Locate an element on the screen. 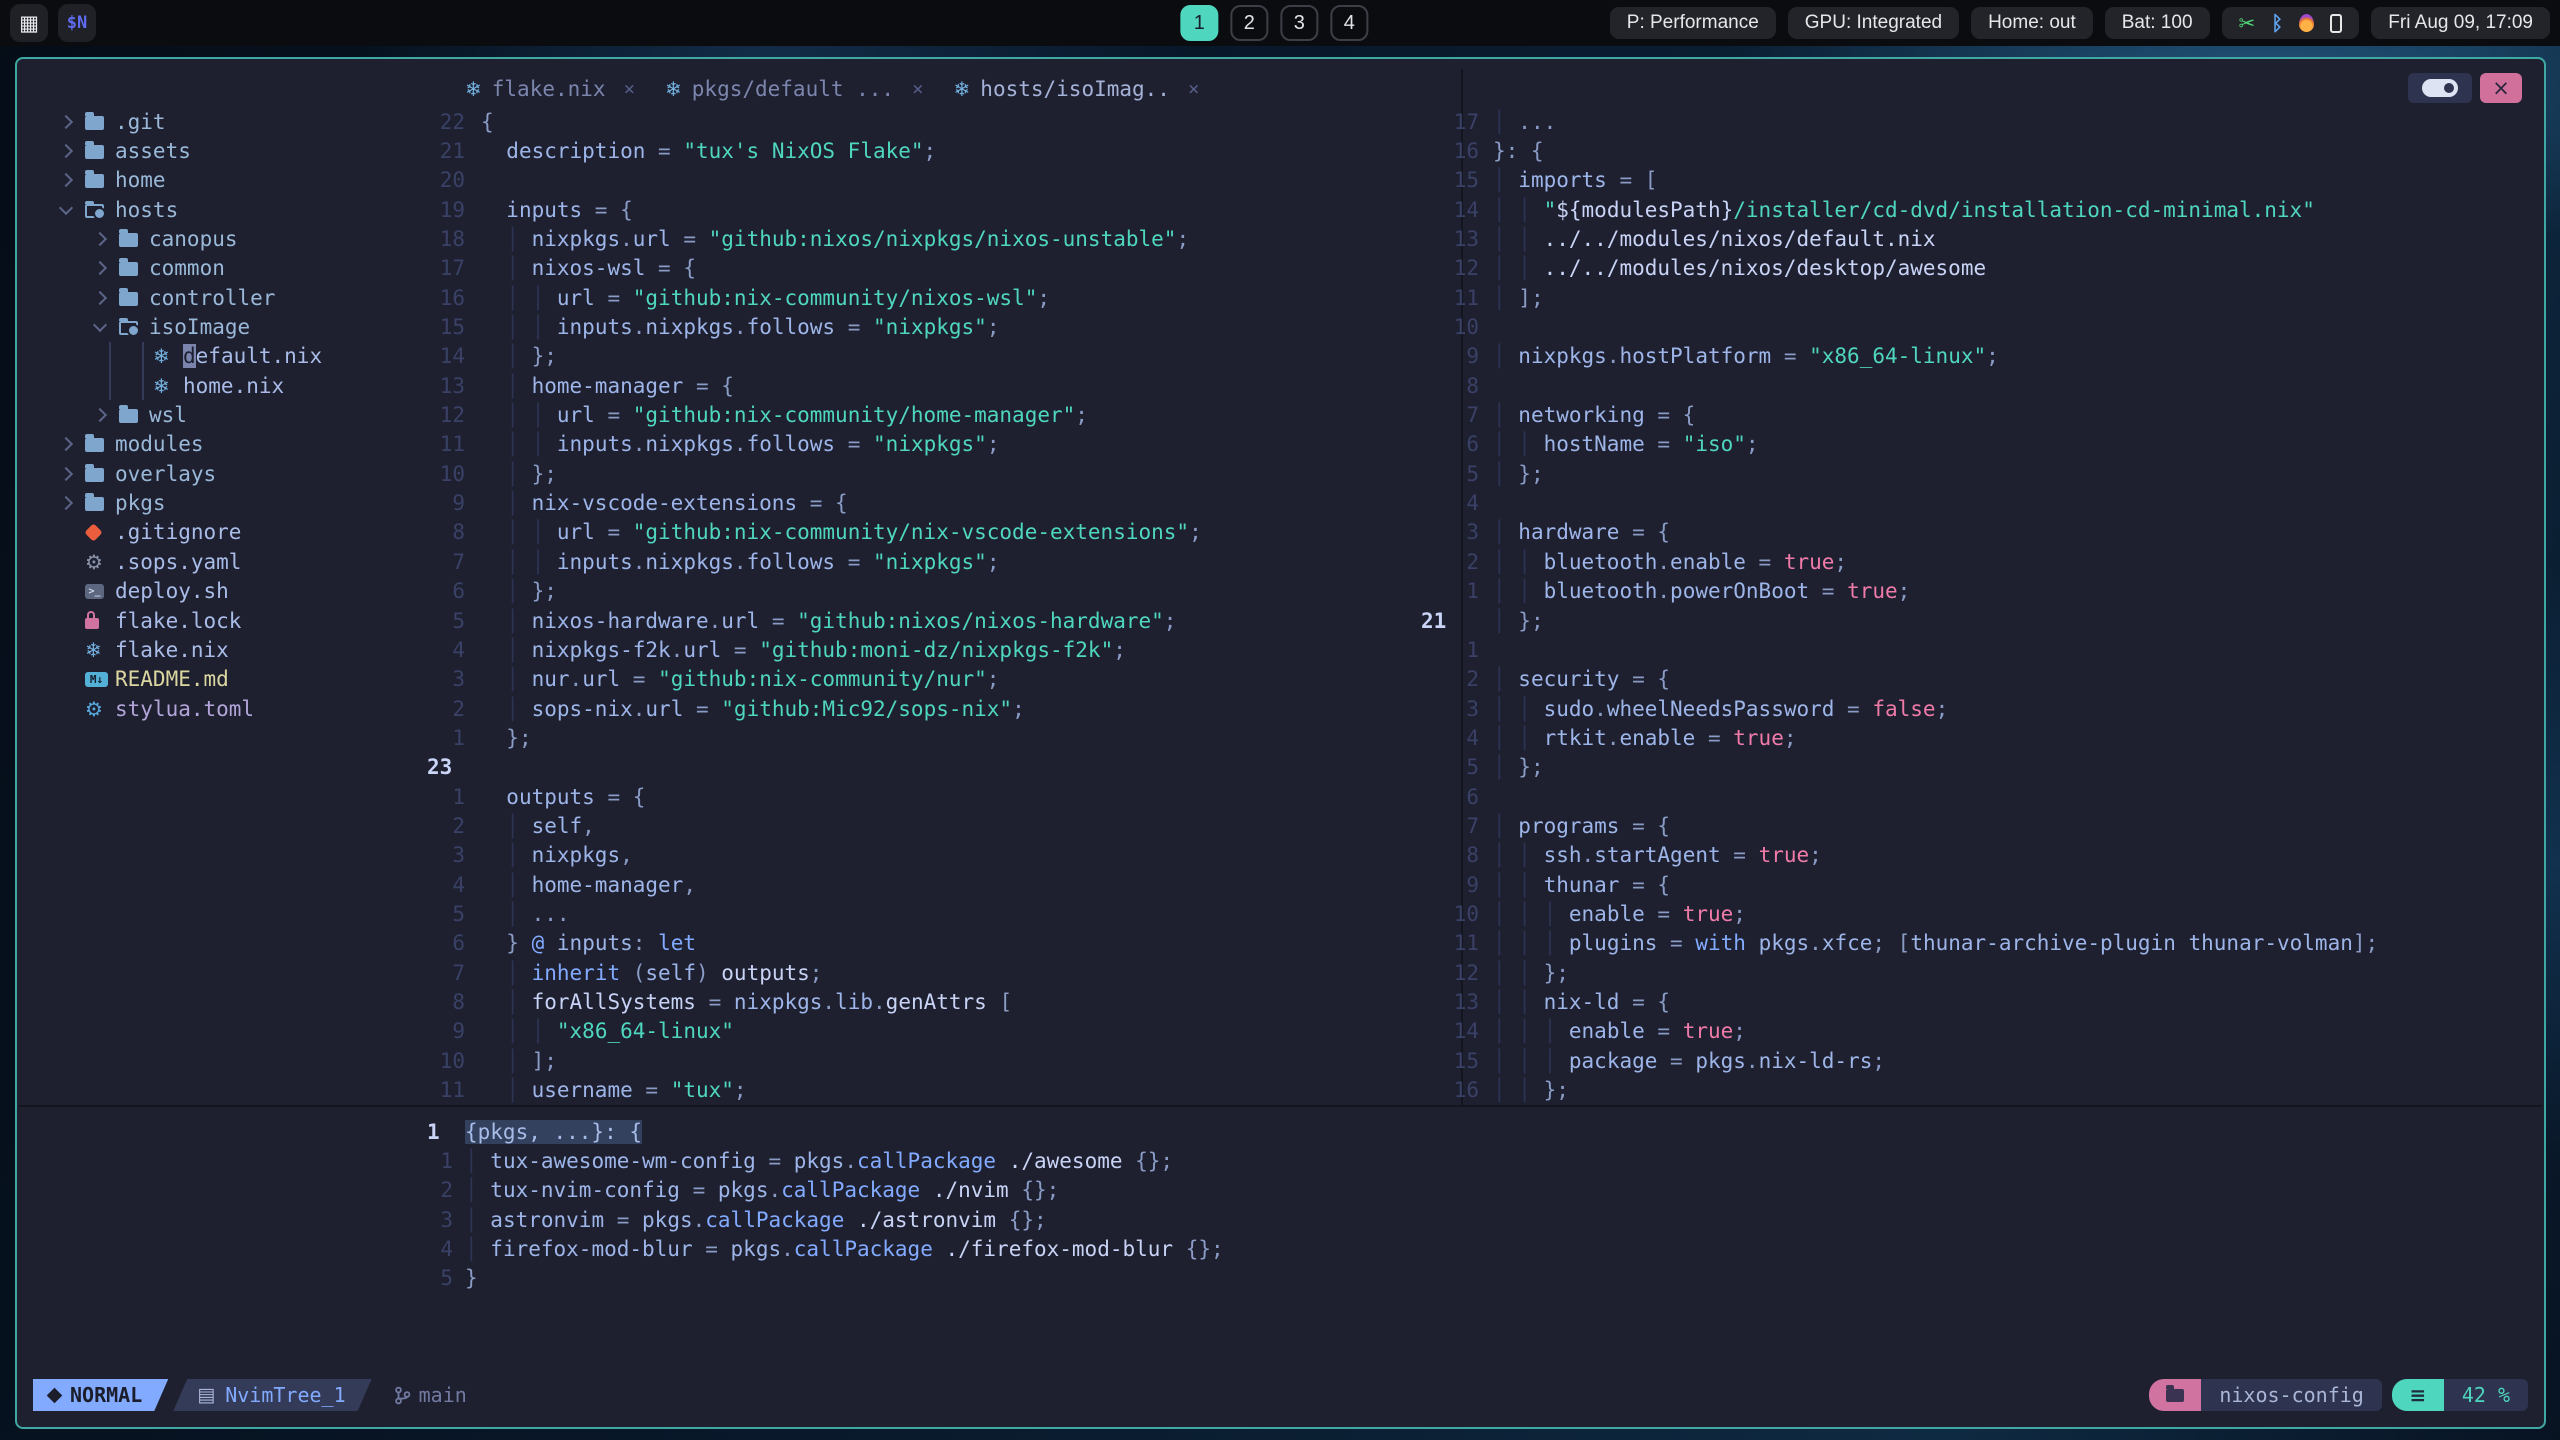 The width and height of the screenshot is (2560, 1440). code-line: 10 │ }; is located at coordinates (814, 473).